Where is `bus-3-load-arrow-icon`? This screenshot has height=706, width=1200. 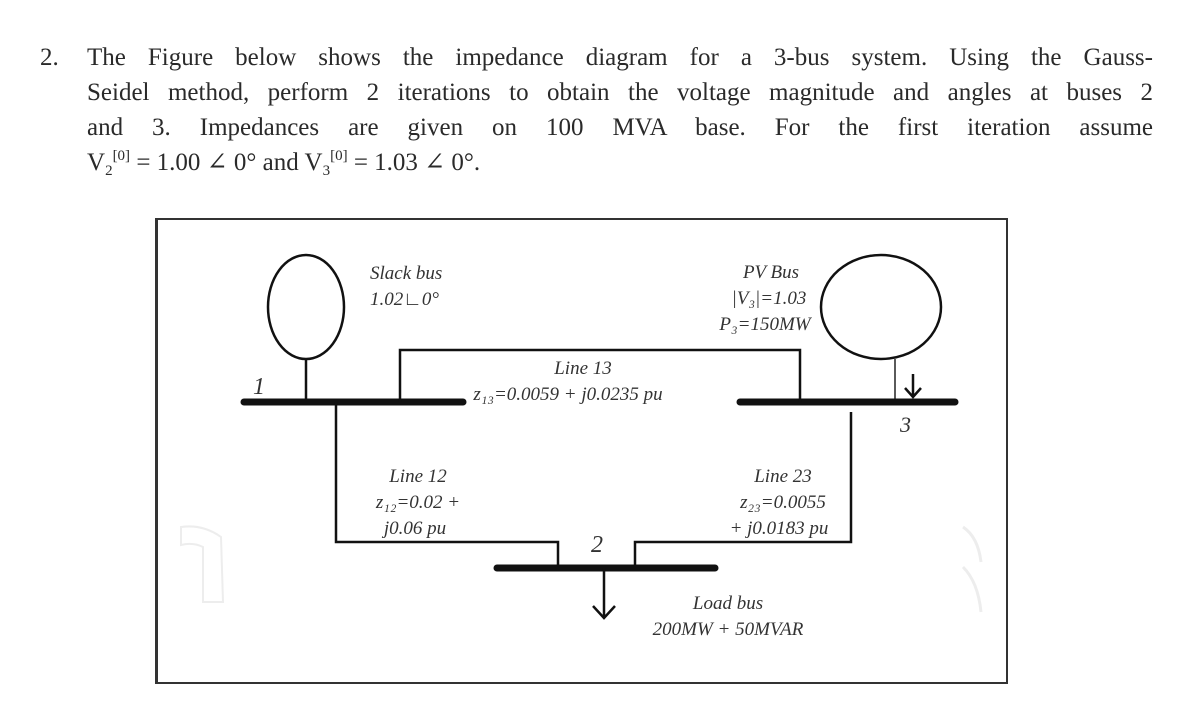 bus-3-load-arrow-icon is located at coordinates (913, 386).